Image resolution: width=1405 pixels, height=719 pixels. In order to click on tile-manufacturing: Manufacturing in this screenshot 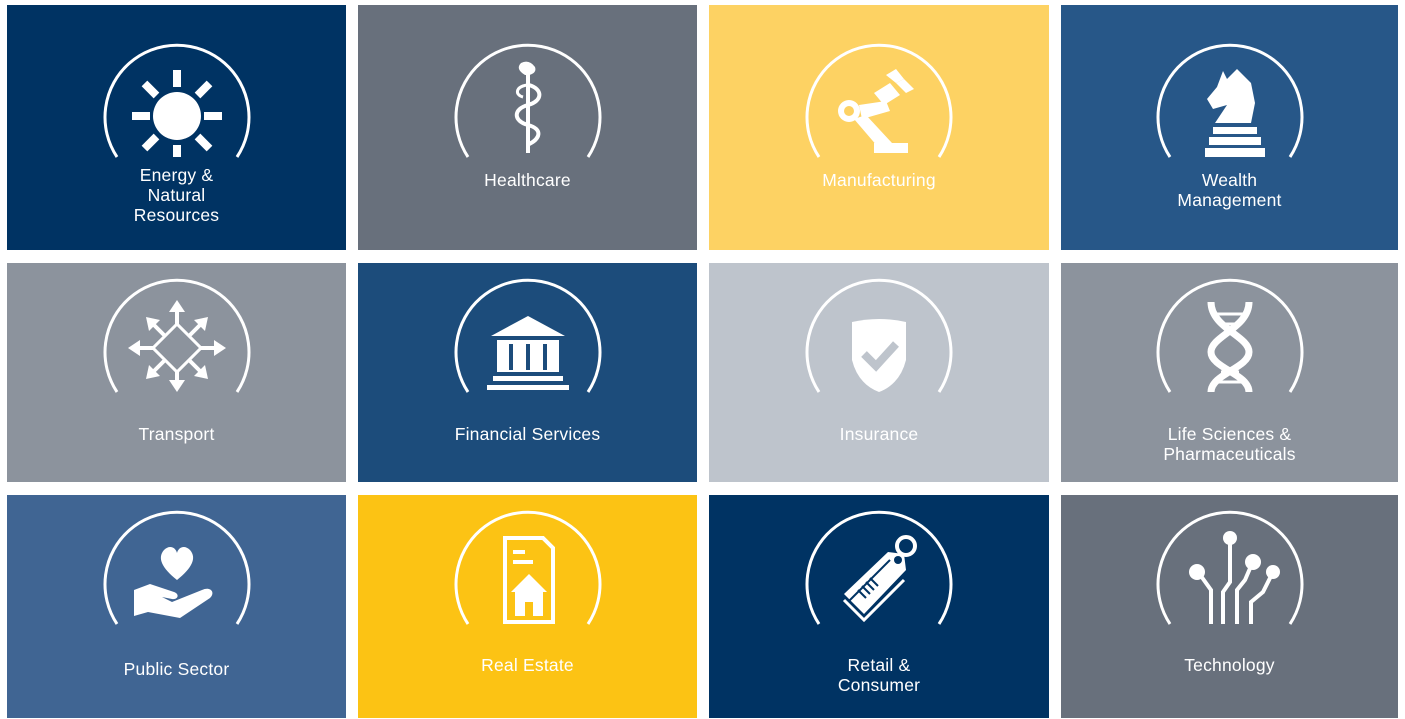, I will do `click(879, 127)`.